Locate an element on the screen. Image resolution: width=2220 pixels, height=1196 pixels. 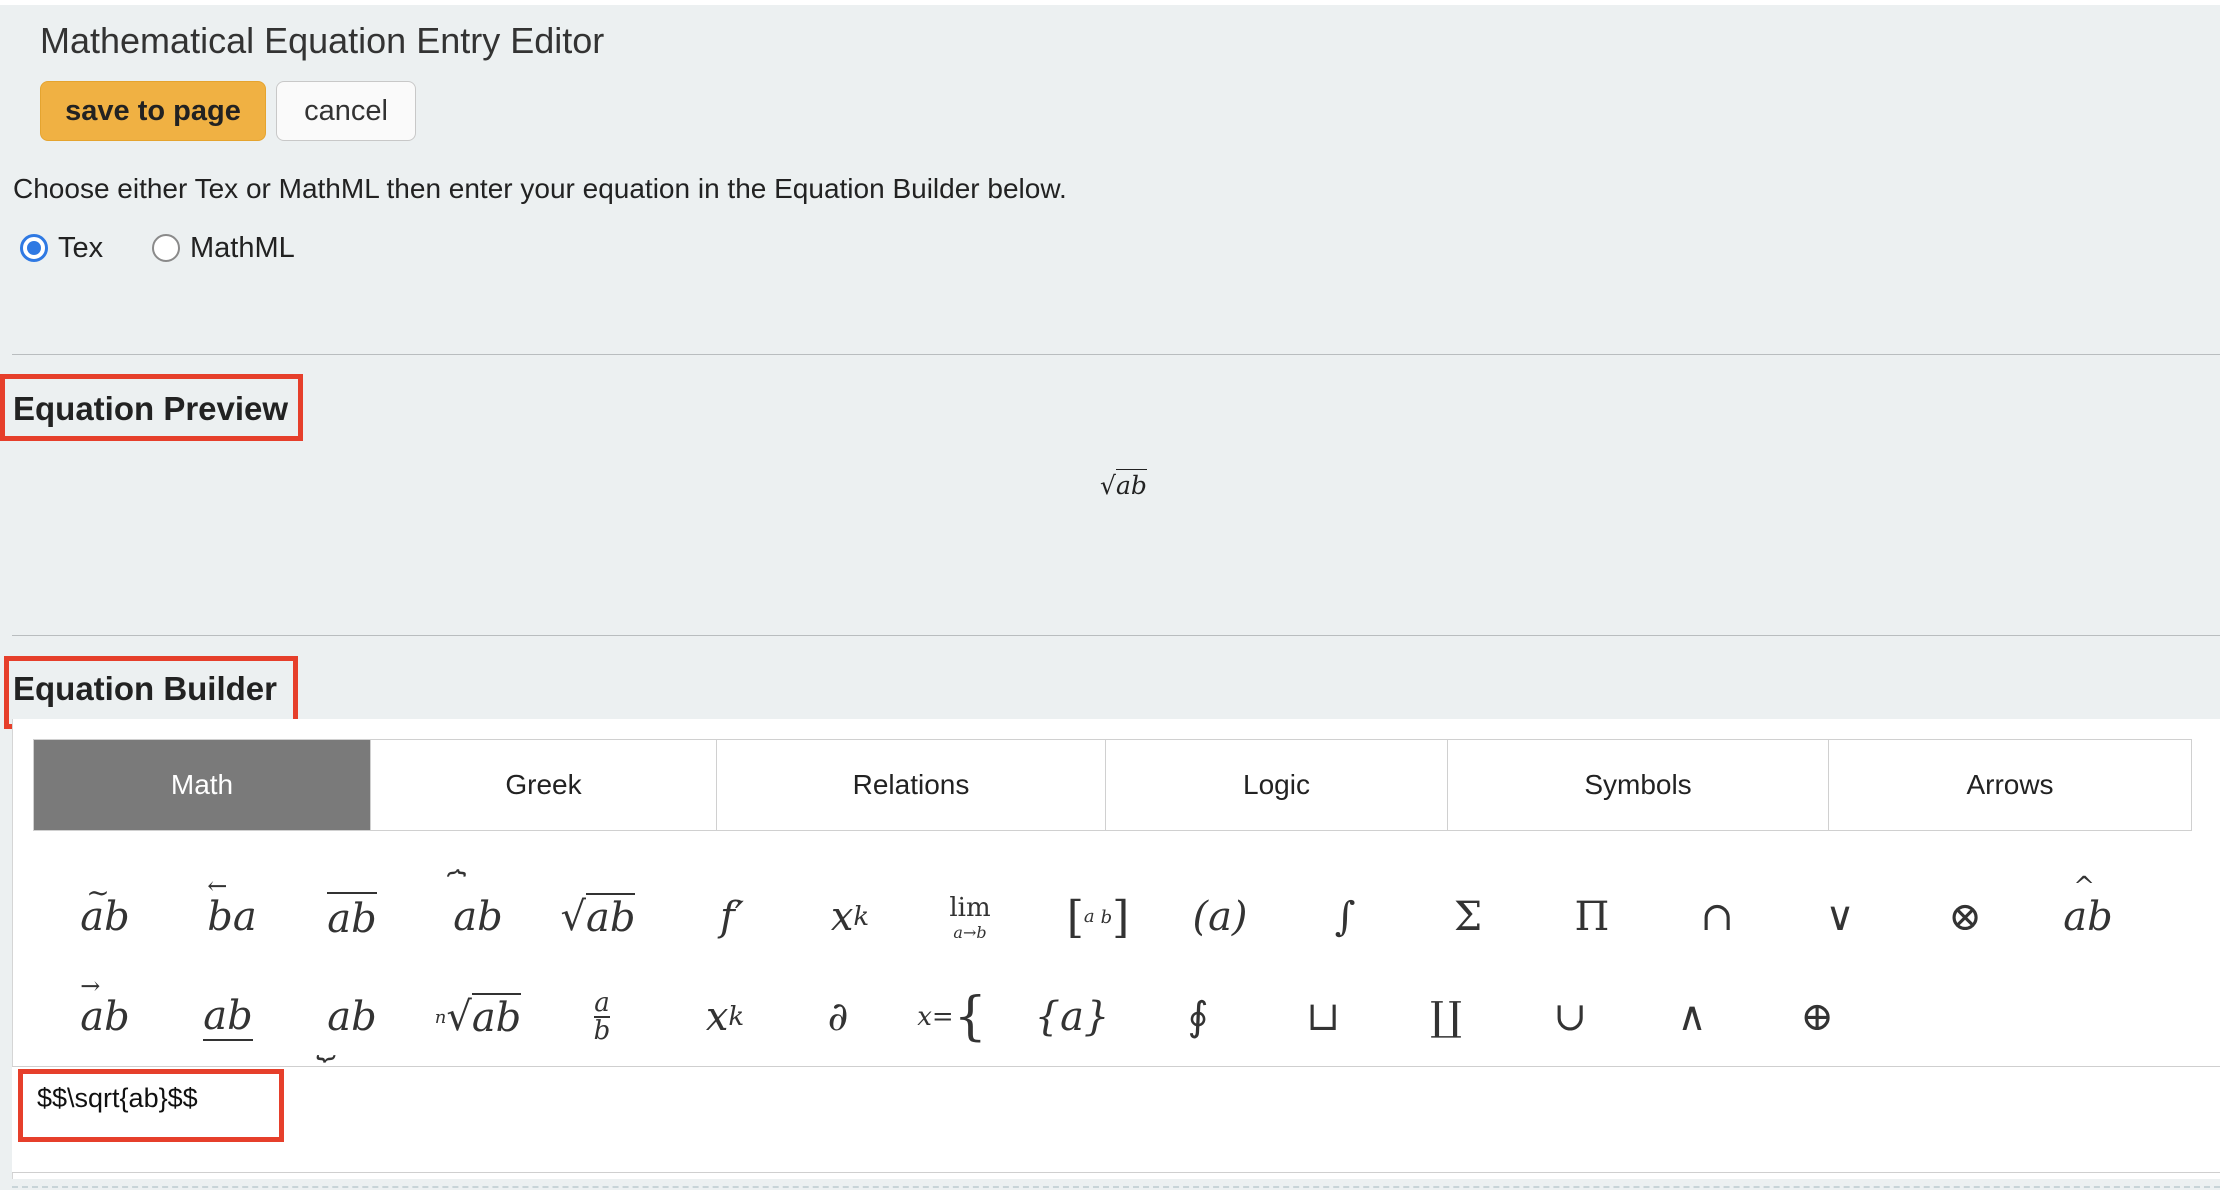
save-button: save to page is located at coordinates (153, 111).